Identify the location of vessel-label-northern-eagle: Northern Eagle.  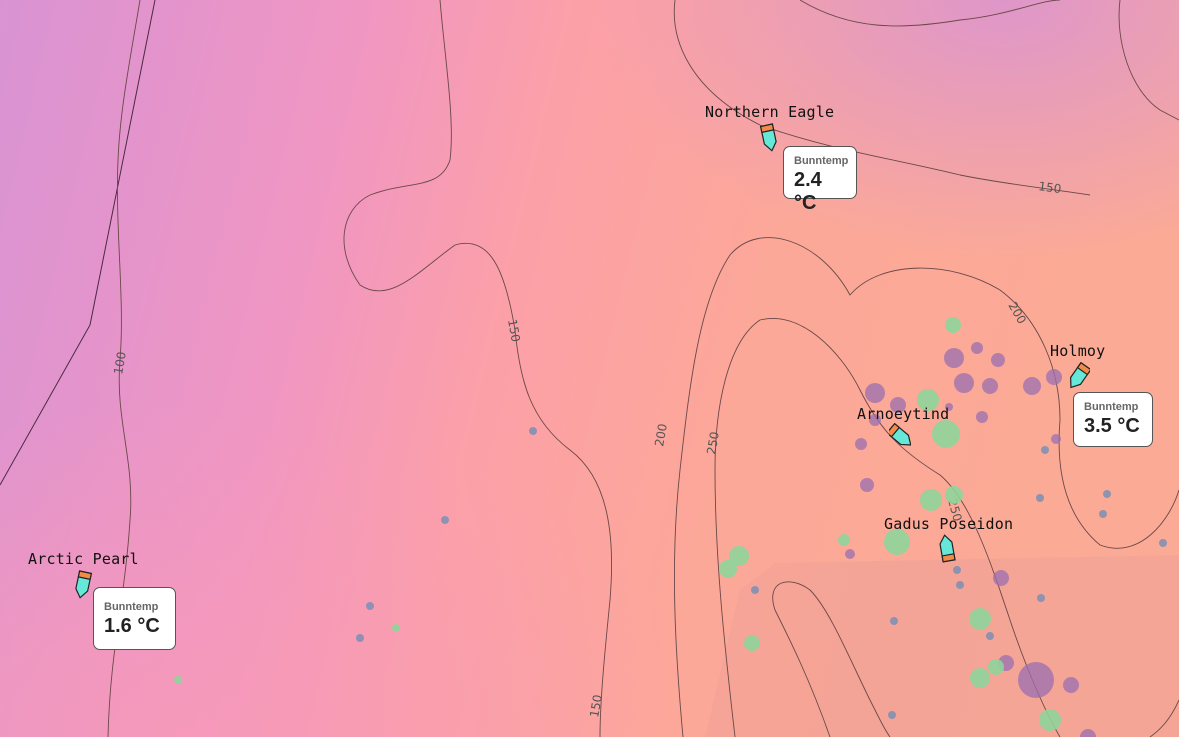
(769, 112).